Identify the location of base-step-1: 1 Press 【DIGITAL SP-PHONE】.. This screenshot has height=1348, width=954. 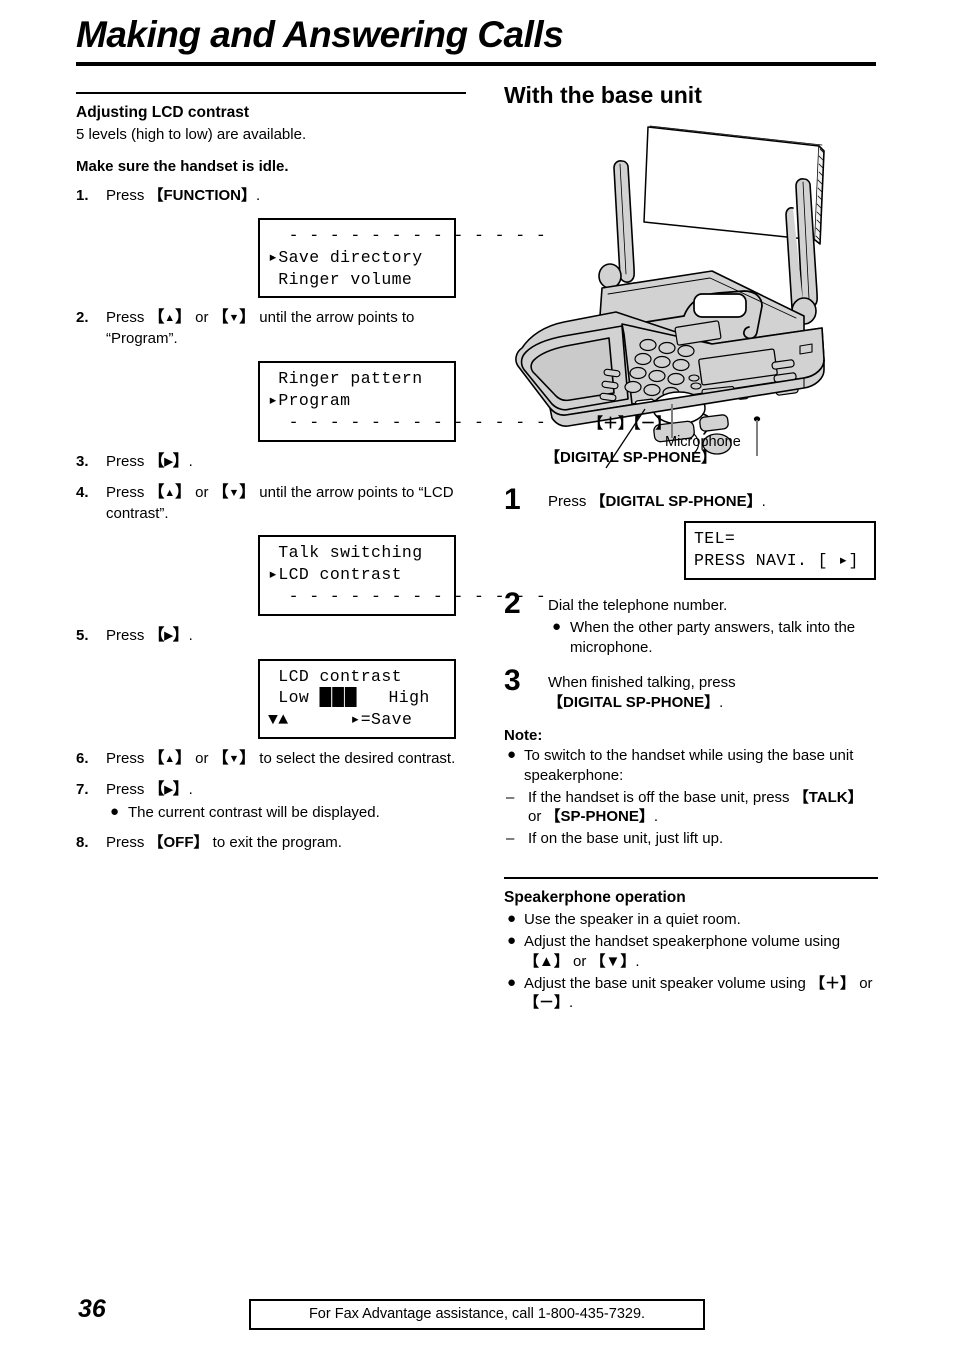
(691, 499).